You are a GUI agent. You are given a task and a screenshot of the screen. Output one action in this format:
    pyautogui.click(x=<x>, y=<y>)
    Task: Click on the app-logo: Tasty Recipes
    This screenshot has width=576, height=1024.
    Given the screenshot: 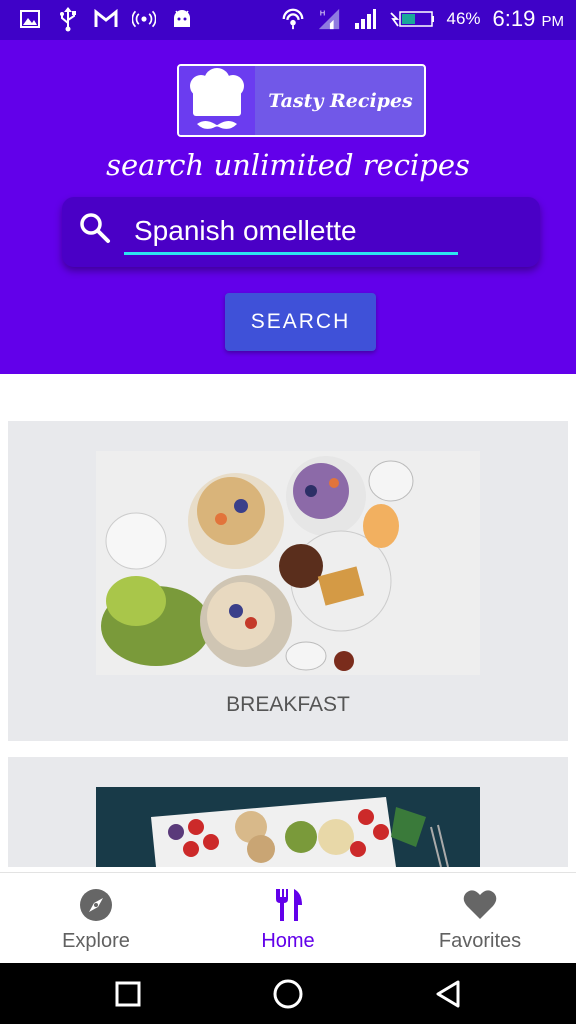 What is the action you would take?
    pyautogui.click(x=301, y=100)
    